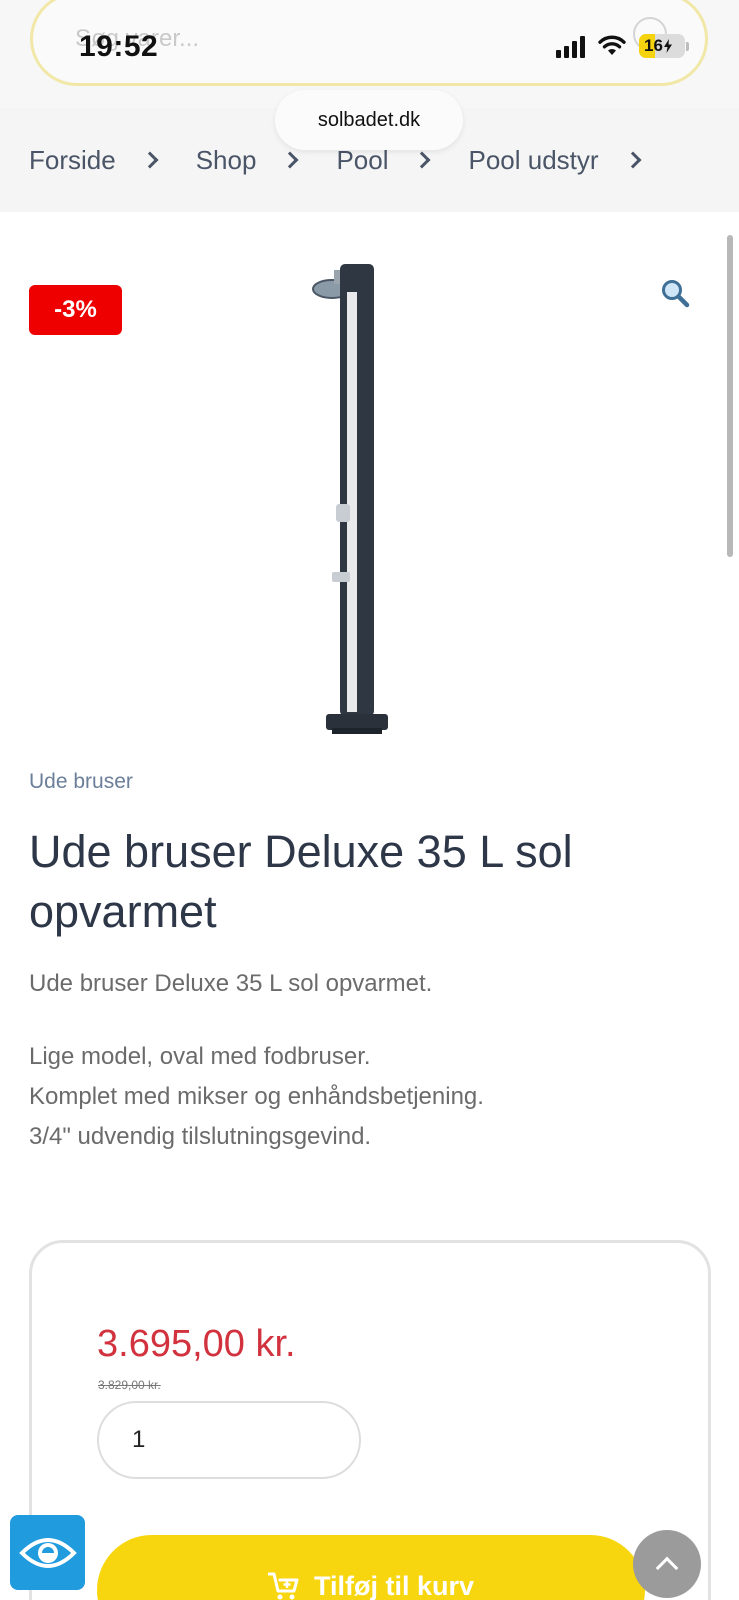 The image size is (739, 1600). Describe the element at coordinates (200, 1056) in the screenshot. I see `description-line: Lige model, oval med fodbruser.` at that location.